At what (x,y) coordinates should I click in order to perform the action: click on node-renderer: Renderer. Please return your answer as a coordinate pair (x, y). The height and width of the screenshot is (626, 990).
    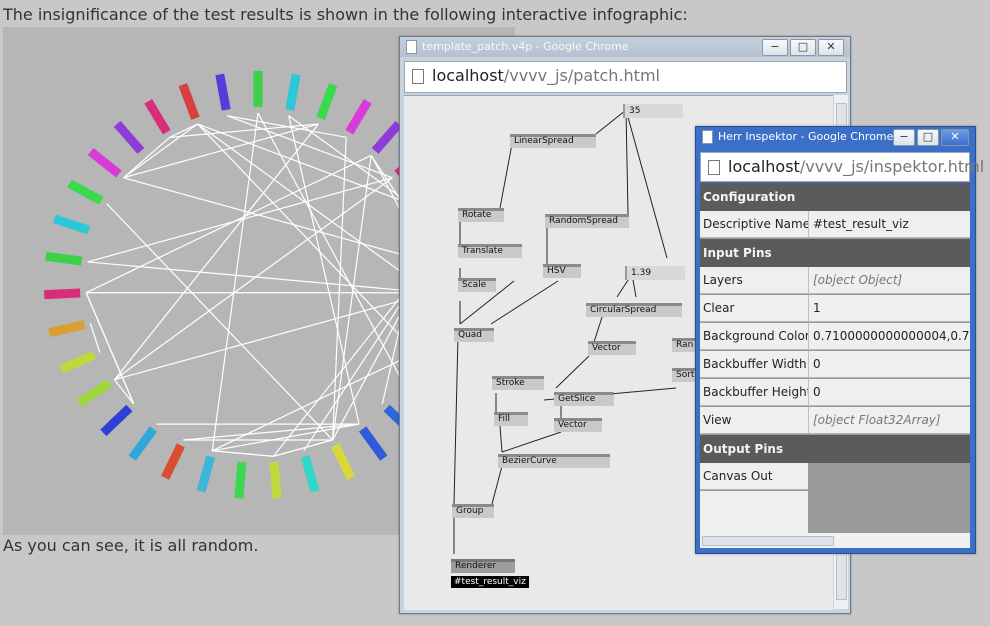
    Looking at the image, I should click on (483, 566).